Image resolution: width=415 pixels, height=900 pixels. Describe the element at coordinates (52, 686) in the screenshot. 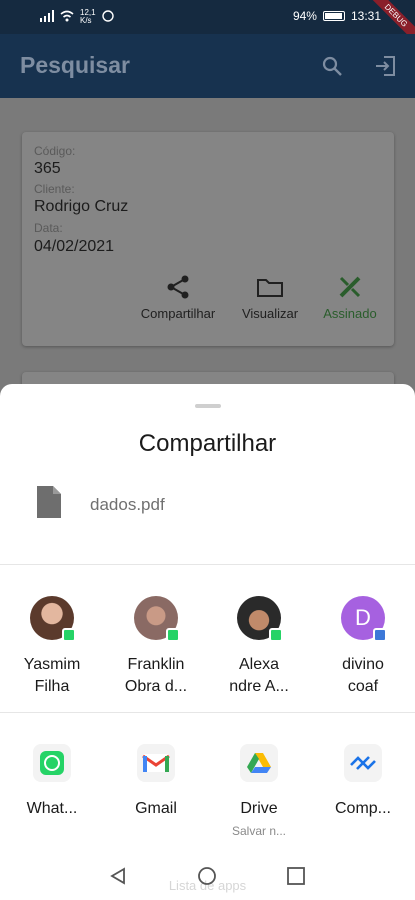

I see `contact-name-line2: Filha` at that location.